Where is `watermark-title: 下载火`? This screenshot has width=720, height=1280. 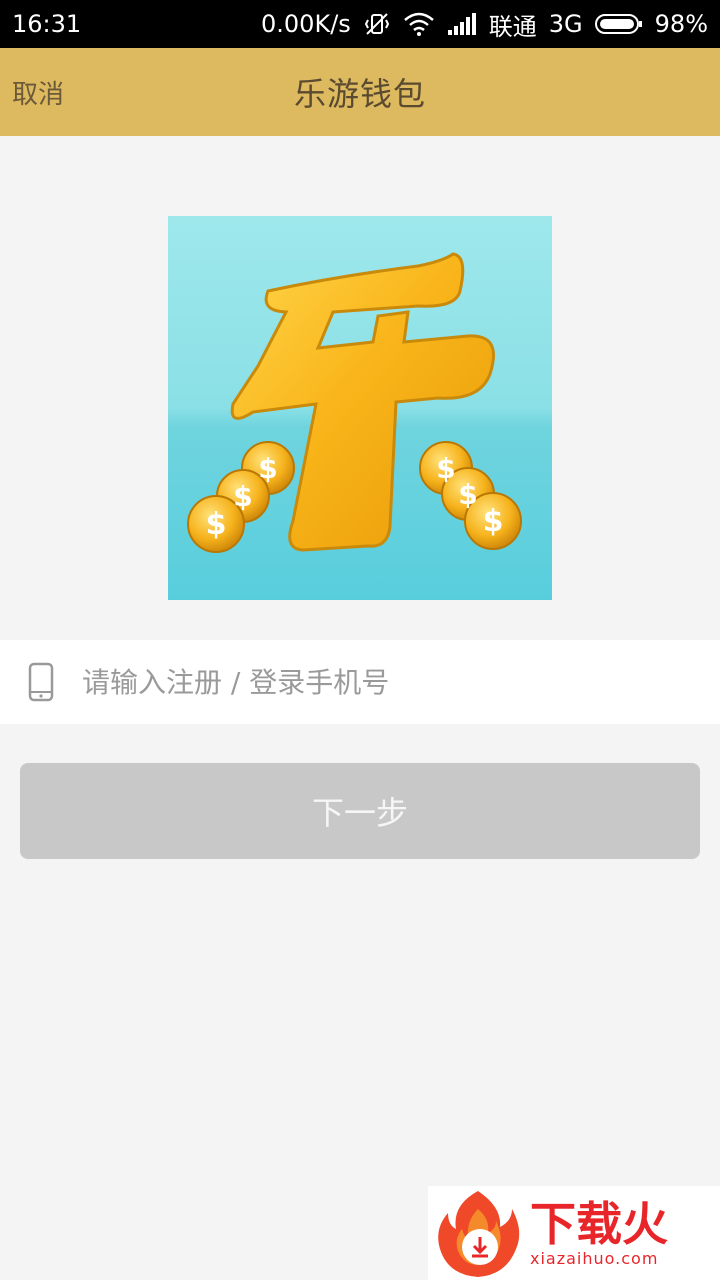
watermark-title: 下载火 is located at coordinates (599, 1223).